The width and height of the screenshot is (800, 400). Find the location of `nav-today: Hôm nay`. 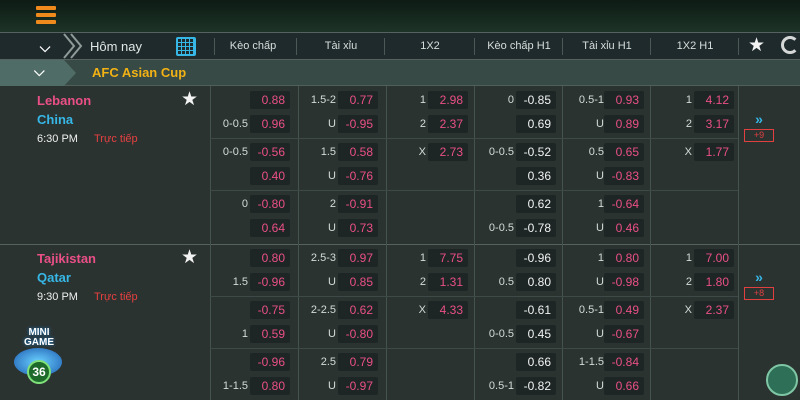

nav-today: Hôm nay is located at coordinates (116, 46).